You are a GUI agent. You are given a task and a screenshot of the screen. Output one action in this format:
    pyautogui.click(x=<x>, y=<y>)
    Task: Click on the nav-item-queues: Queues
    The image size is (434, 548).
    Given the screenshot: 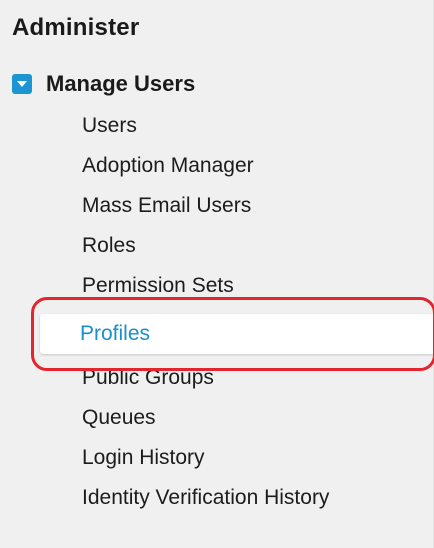 What is the action you would take?
    pyautogui.click(x=217, y=418)
    